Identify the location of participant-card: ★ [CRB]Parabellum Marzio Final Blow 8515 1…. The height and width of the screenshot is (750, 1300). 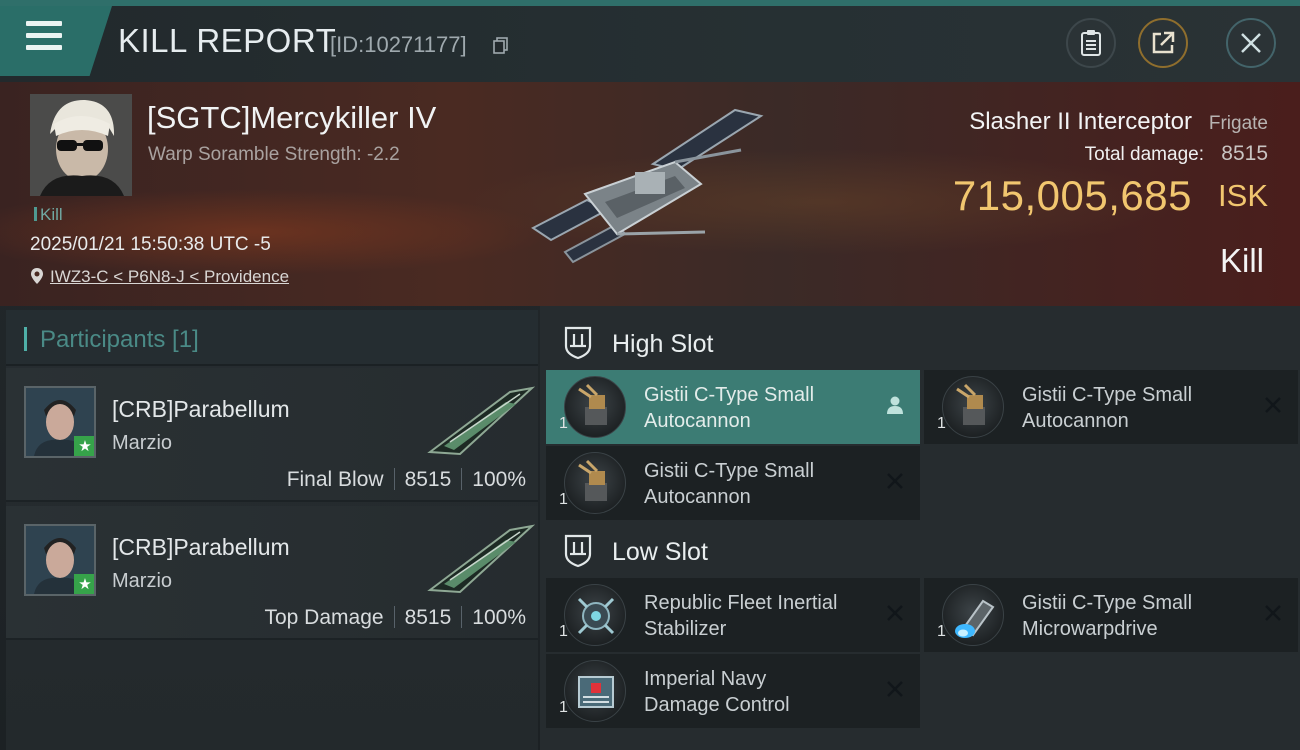
(272, 435).